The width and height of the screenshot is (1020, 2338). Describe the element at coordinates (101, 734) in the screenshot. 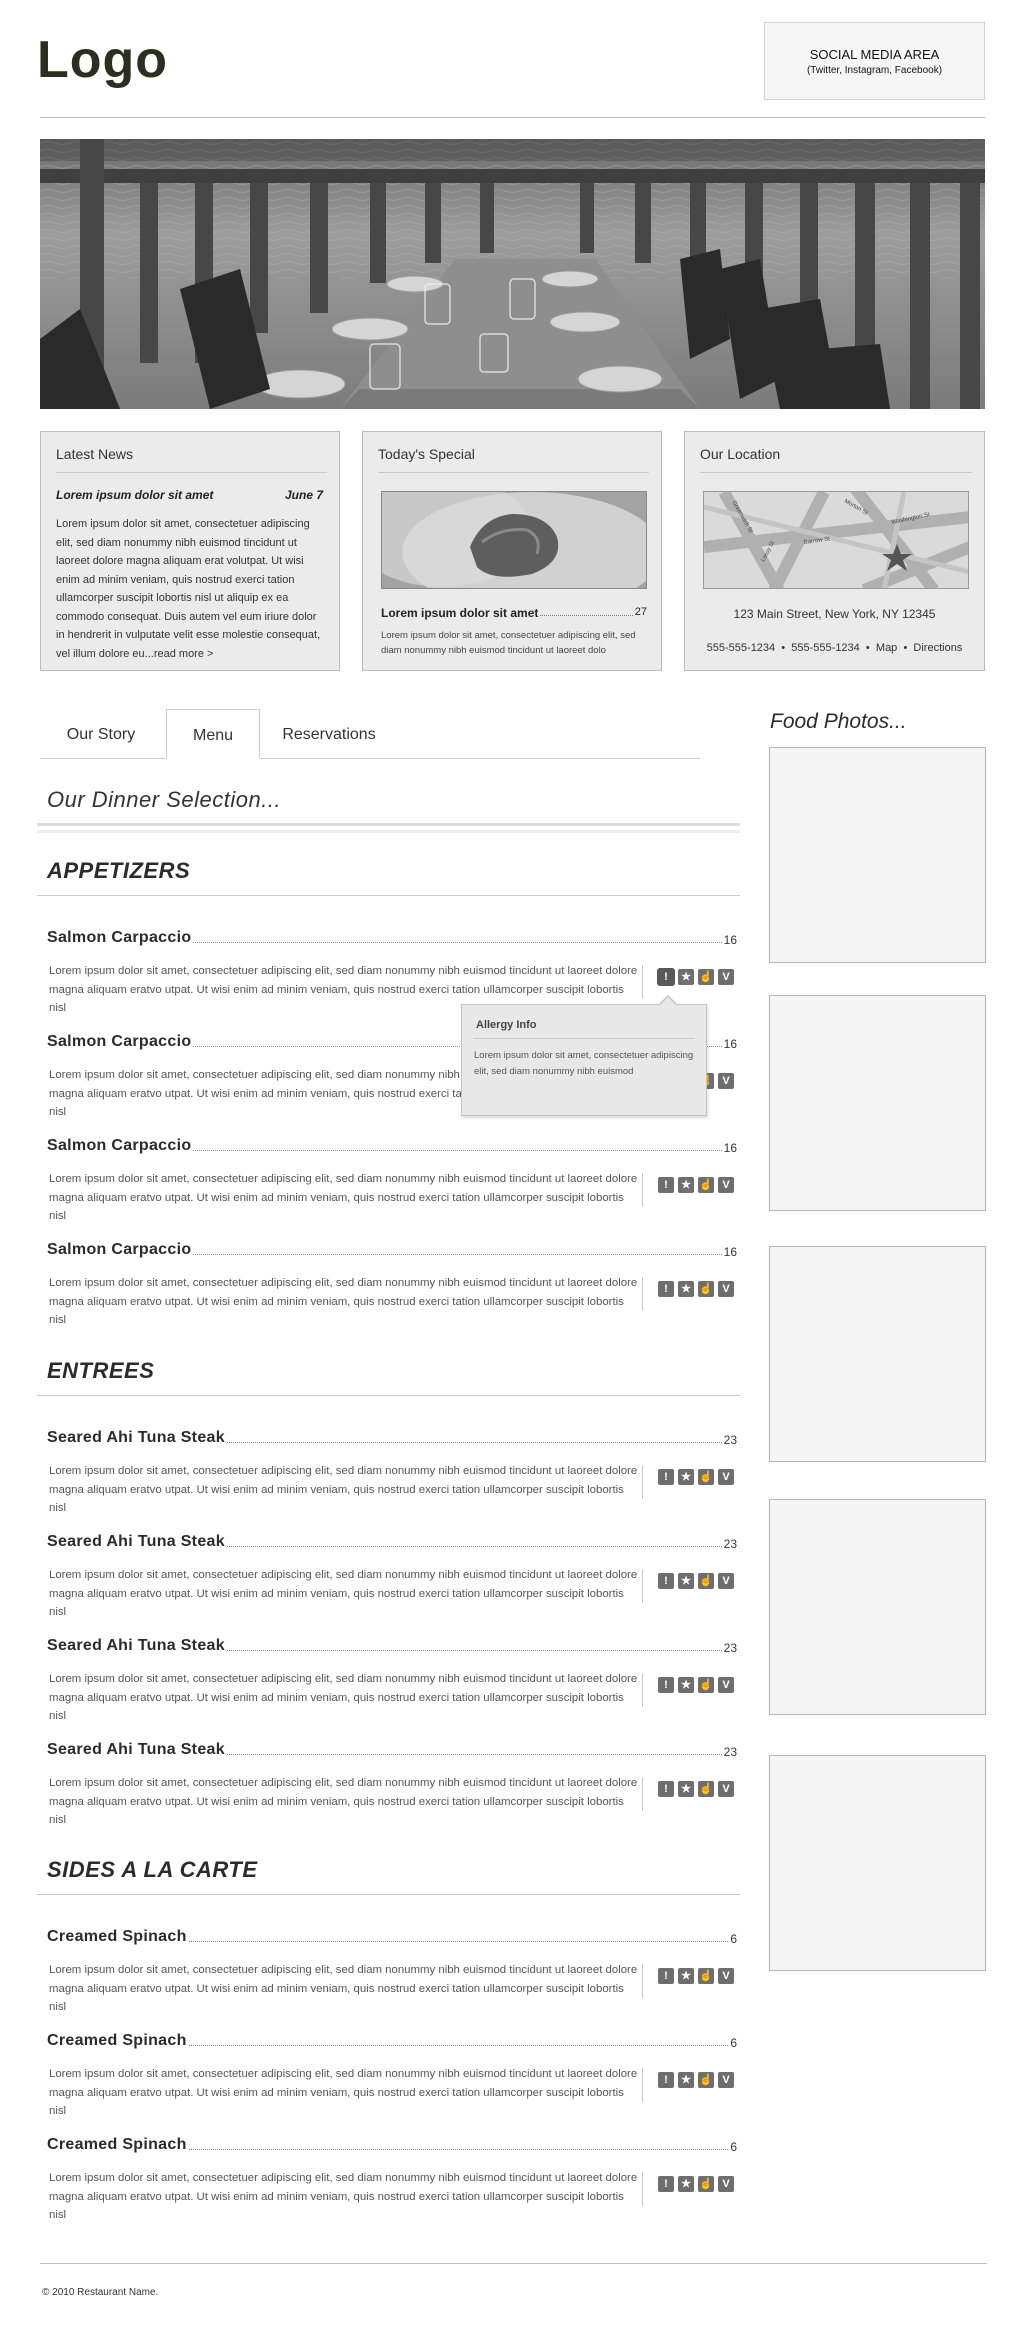

I see `tab-our-story: Our Story` at that location.